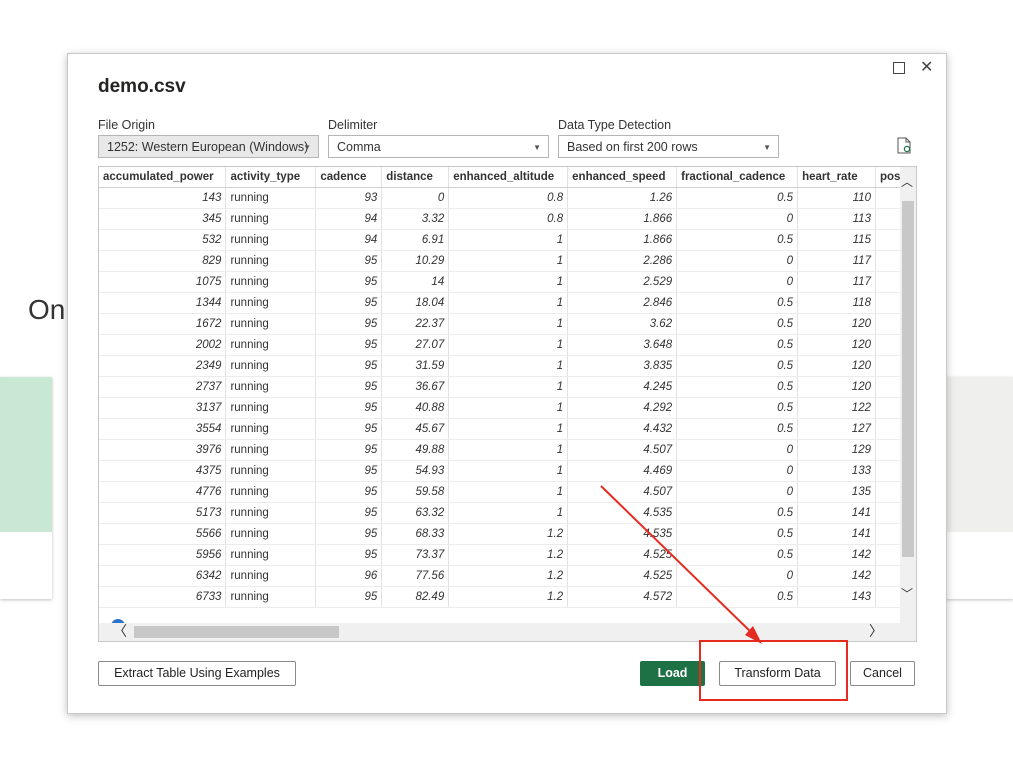 The image size is (1013, 766). I want to click on file-origin-select: 1252: Western European (Windows) ▼, so click(208, 146).